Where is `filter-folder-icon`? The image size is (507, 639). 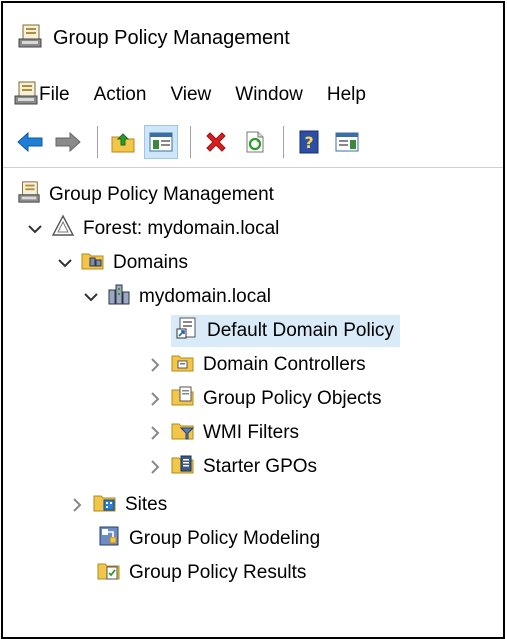 filter-folder-icon is located at coordinates (183, 433).